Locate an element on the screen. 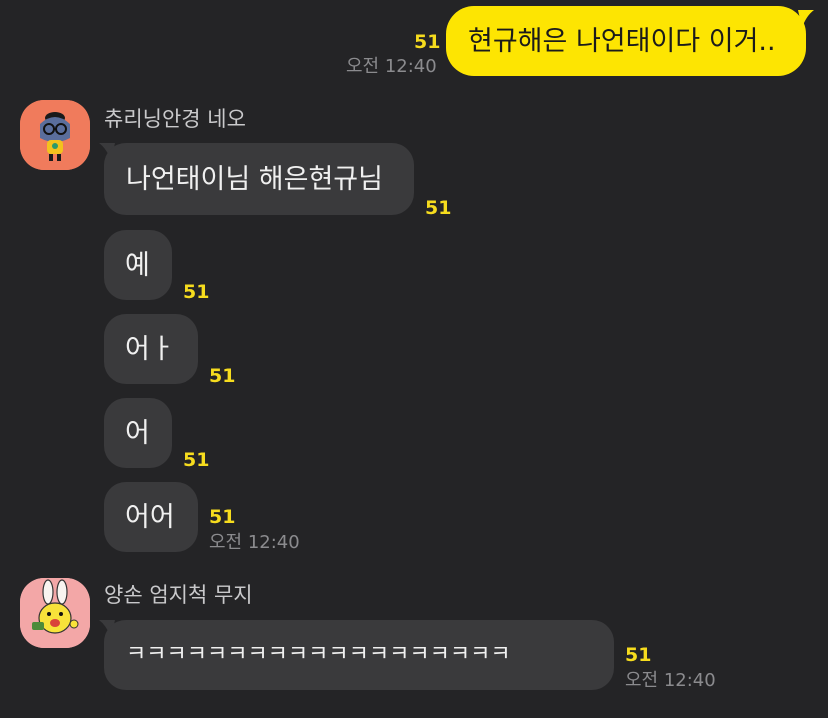  message-bubble: ㅋㅋㅋㅋㅋㅋㅋㅋㅋㅋㅋㅋㅋㅋㅋㅋㅋㅋㅋ is located at coordinates (359, 655).